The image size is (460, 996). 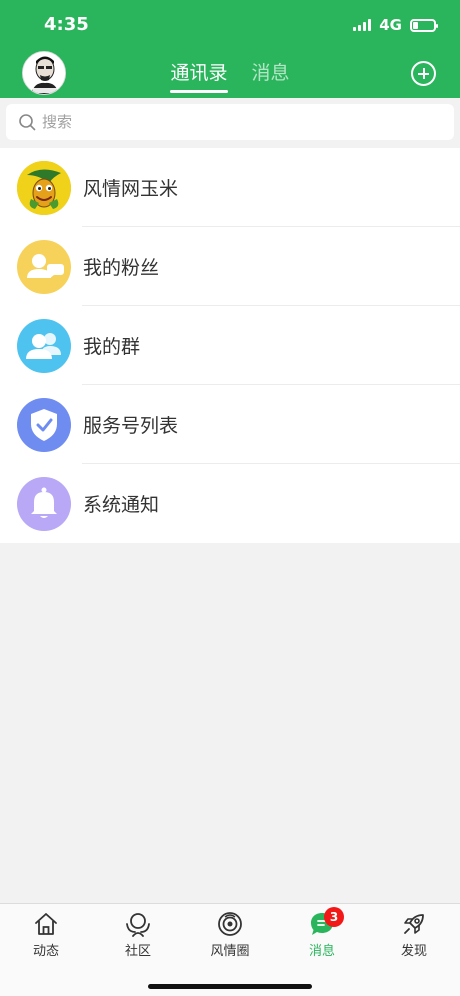 I want to click on tabbar-item-discover: 发现, so click(x=414, y=934).